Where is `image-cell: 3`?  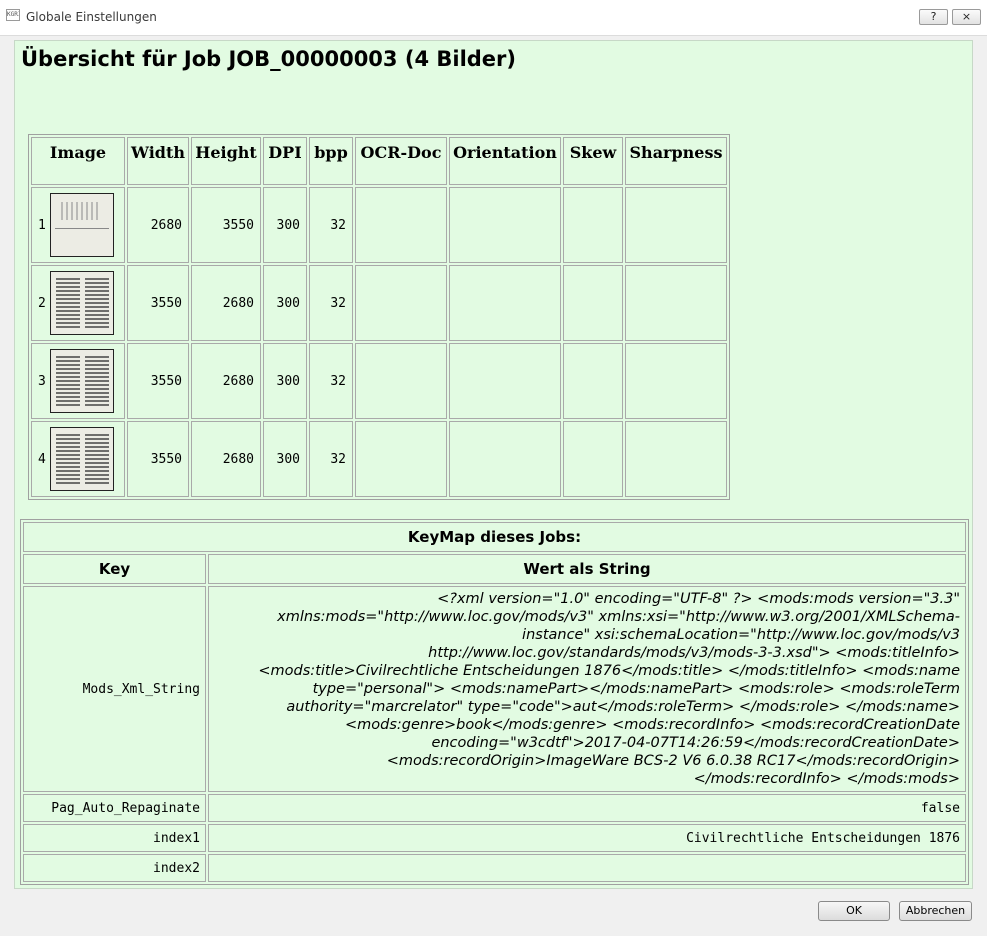
image-cell: 3 is located at coordinates (78, 381).